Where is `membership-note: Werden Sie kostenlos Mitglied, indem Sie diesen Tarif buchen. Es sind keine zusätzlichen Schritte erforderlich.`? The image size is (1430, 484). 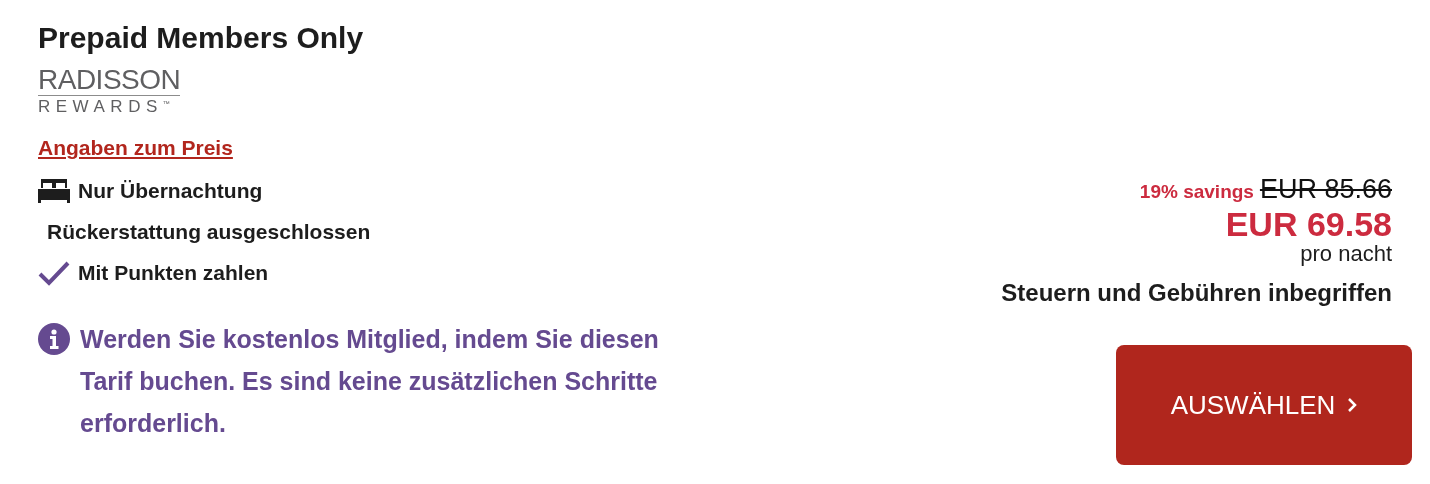
membership-note: Werden Sie kostenlos Mitglied, indem Sie diesen Tarif buchen. Es sind keine zusätzlichen Schritte erforderlich. is located at coordinates (370, 381).